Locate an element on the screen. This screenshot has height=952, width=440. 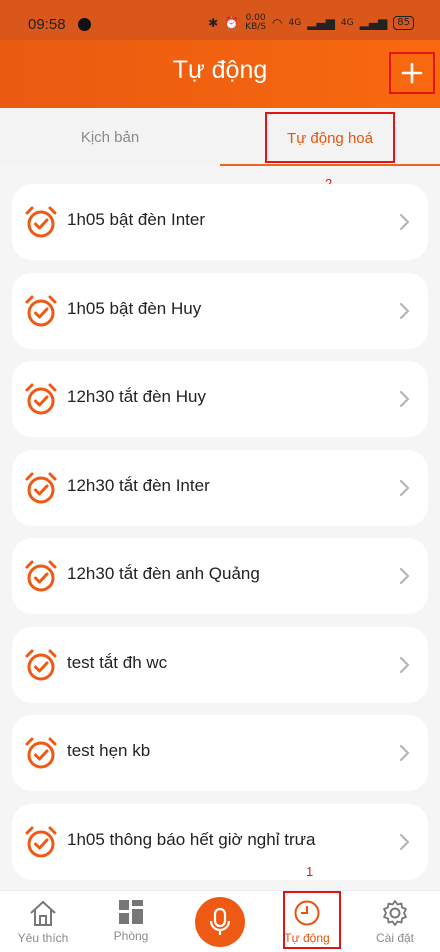
nav-automation-highlight is located at coordinates (312, 920).